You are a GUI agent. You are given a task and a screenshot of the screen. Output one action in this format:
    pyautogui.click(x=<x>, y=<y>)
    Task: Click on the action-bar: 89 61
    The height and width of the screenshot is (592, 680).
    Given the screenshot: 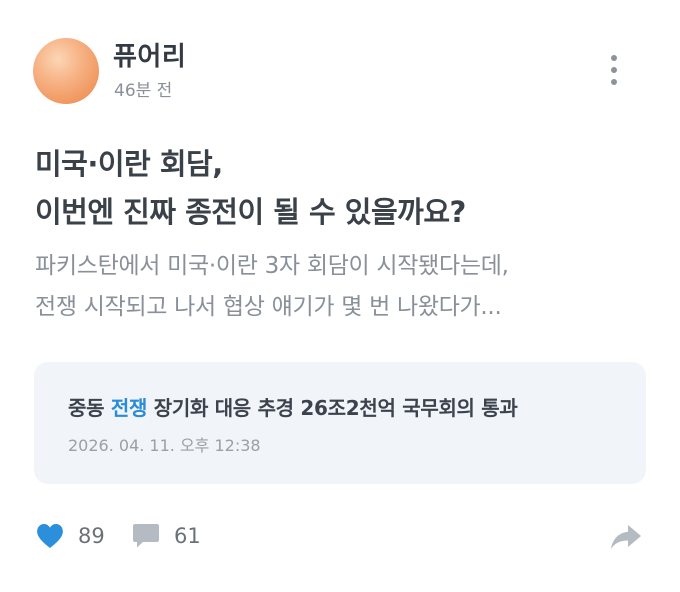 What is the action you would take?
    pyautogui.click(x=341, y=538)
    